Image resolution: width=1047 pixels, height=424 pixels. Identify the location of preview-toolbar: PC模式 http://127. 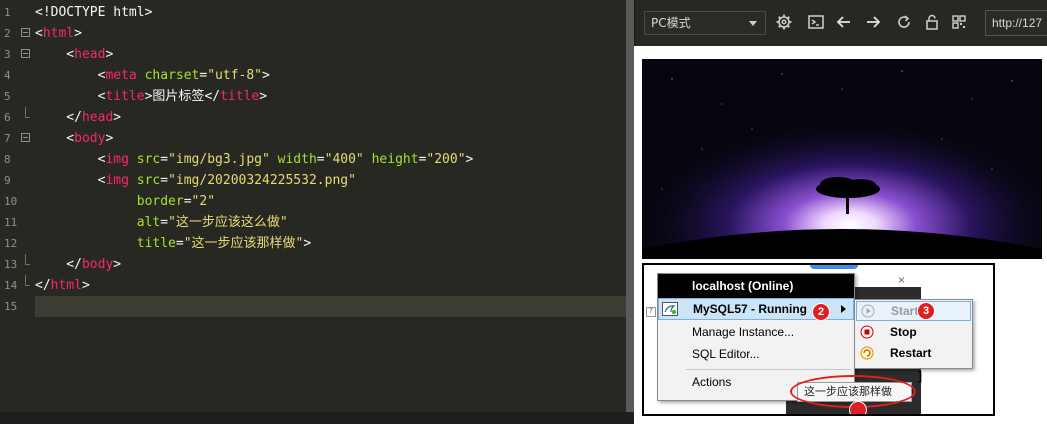
(840, 23).